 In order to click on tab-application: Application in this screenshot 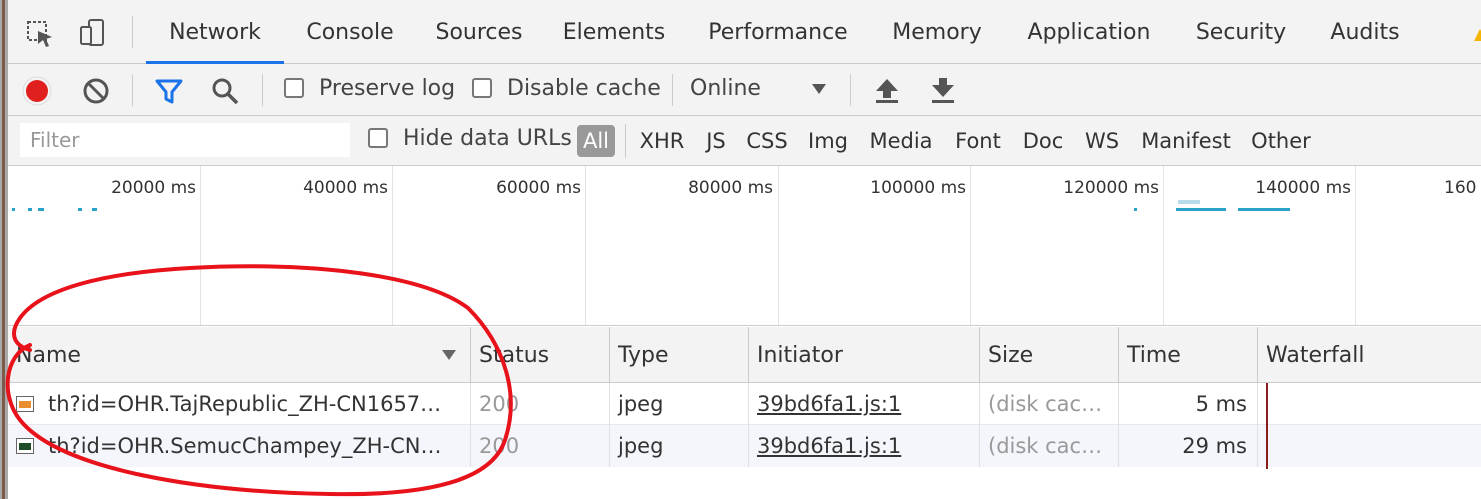, I will do `click(1089, 32)`.